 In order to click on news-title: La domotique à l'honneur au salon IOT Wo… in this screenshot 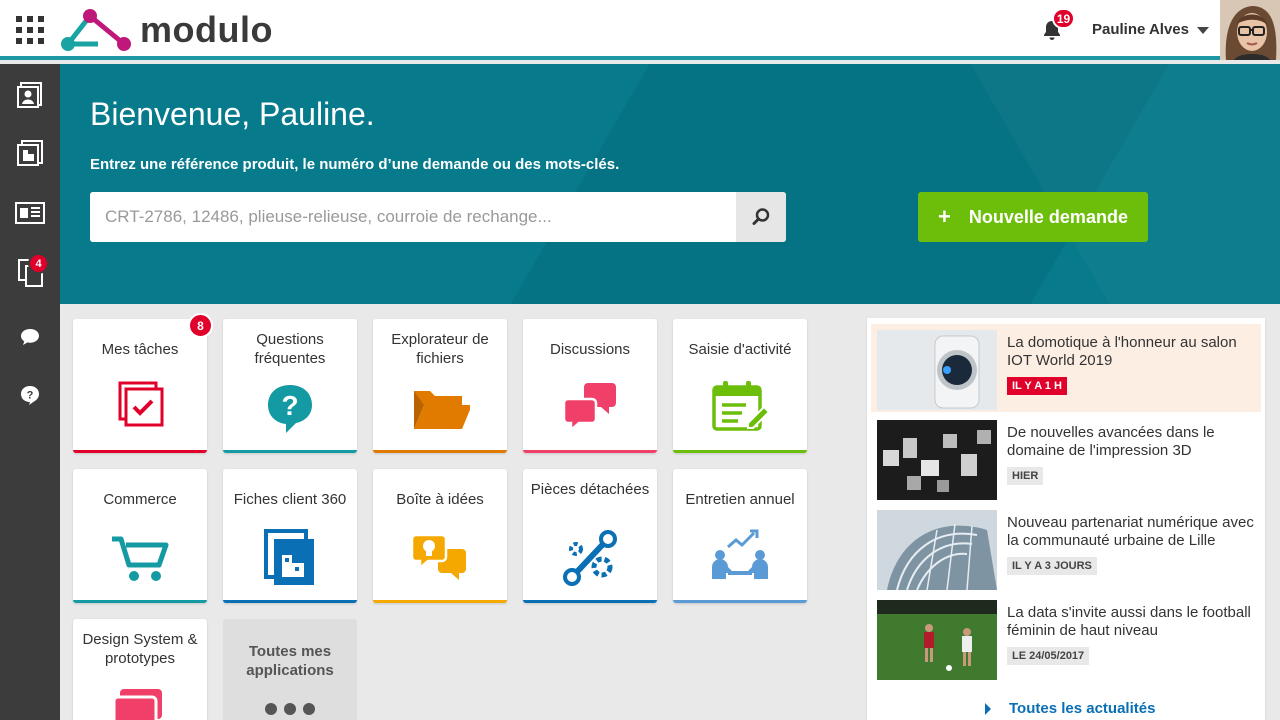, I will do `click(1122, 351)`.